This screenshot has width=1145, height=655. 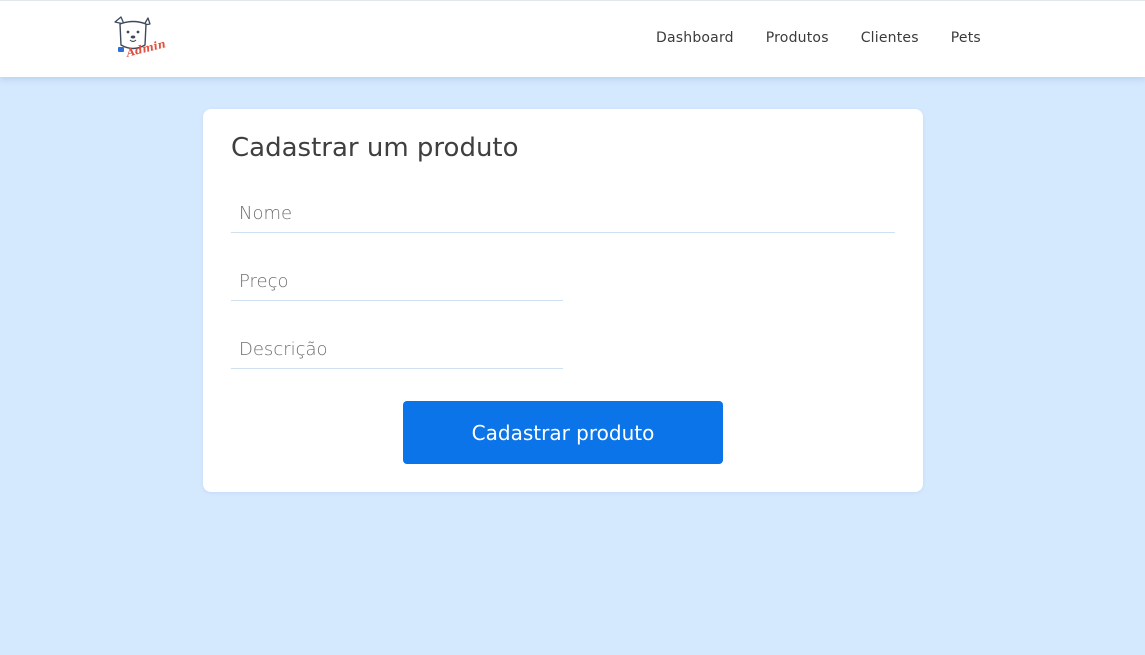 What do you see at coordinates (966, 38) in the screenshot?
I see `nav-pets: Pets` at bounding box center [966, 38].